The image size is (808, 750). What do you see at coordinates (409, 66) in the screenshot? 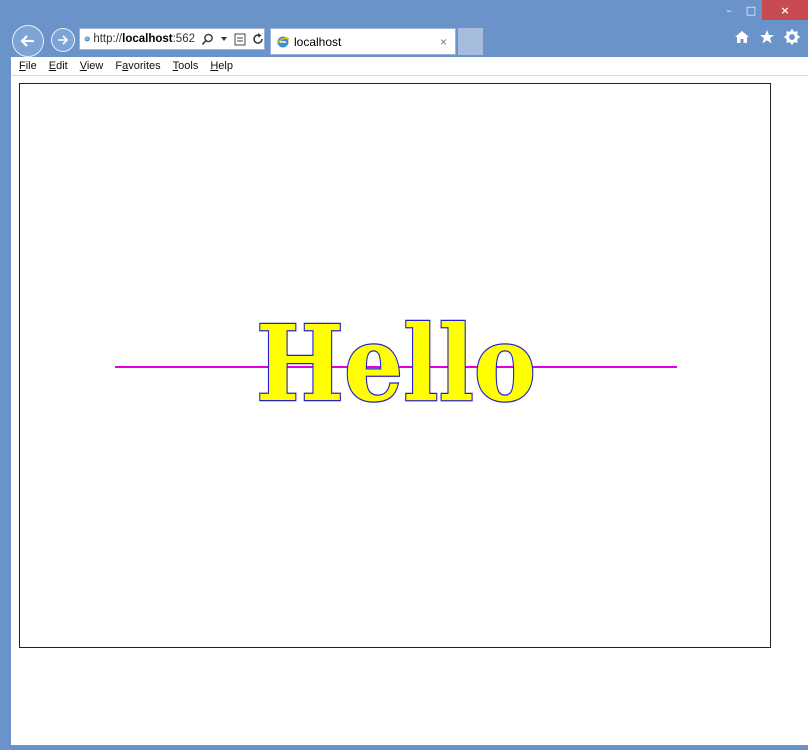
I see `menu-bar: File Edit View Favorites Tools Help` at bounding box center [409, 66].